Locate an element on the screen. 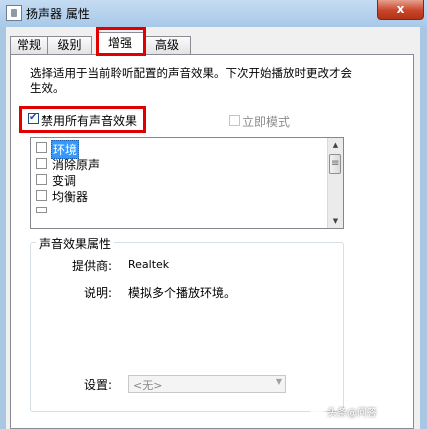  speaker-icon is located at coordinates (14, 13).